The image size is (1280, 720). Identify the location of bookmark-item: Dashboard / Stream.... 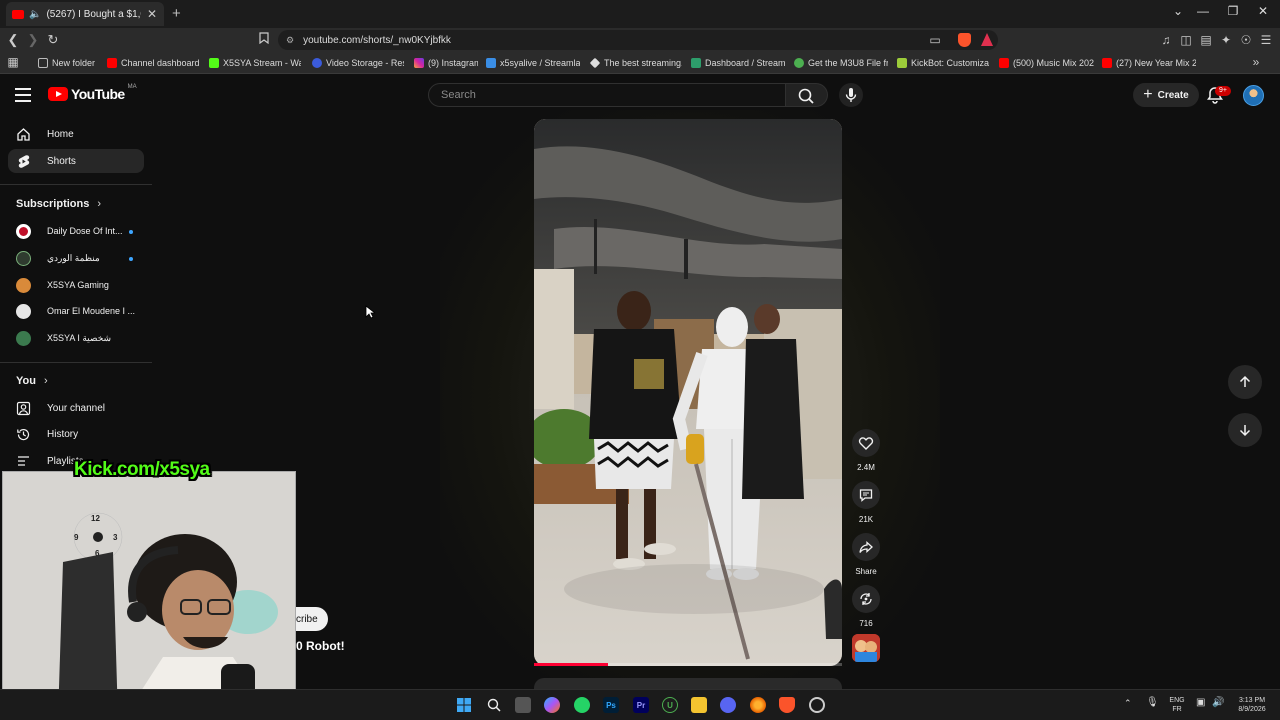
(738, 63).